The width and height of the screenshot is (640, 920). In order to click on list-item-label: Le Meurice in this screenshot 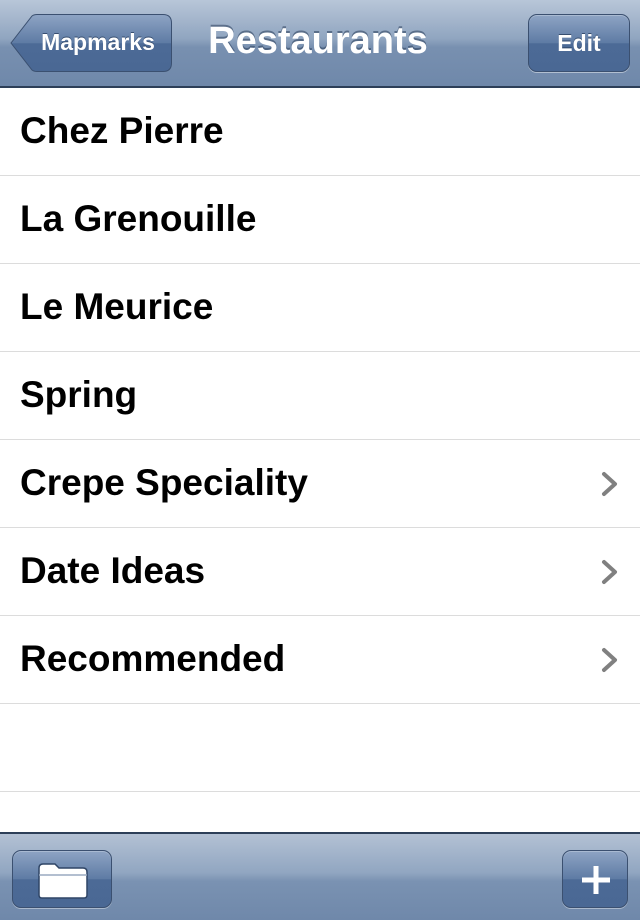, I will do `click(117, 306)`.